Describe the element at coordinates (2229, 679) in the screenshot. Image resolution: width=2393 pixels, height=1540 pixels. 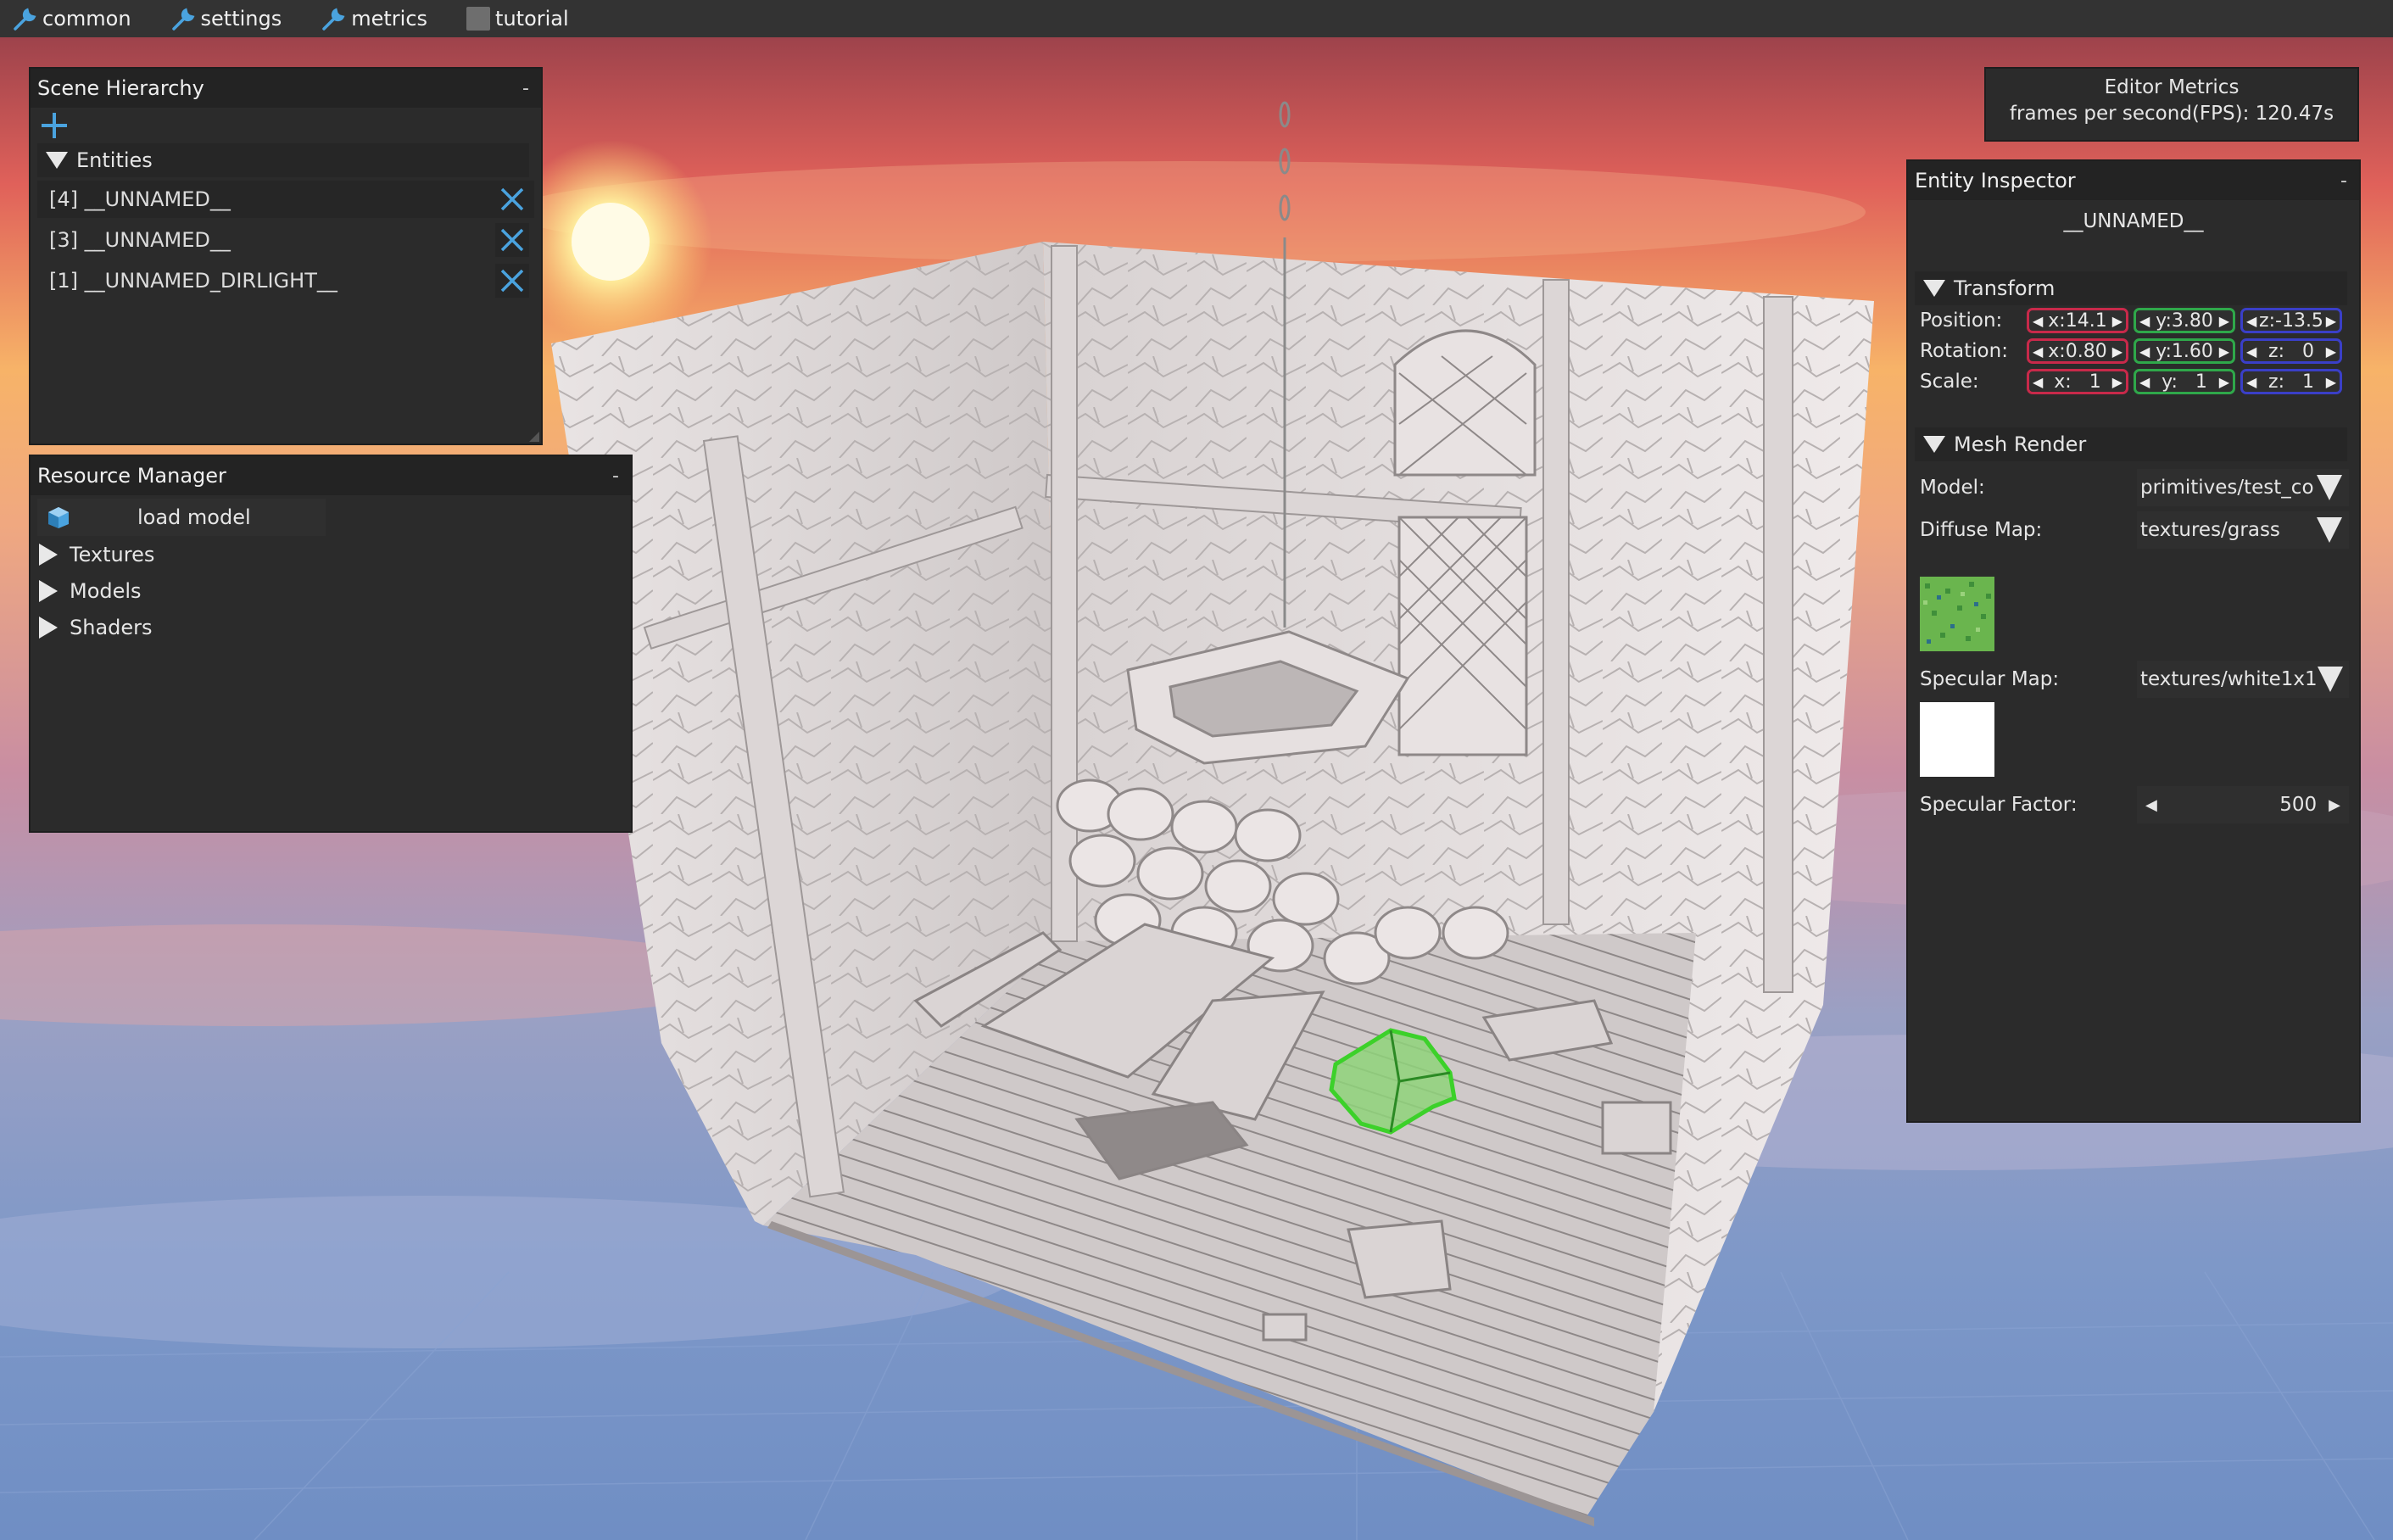
I see `specular-map-value: textures/white1x1` at that location.